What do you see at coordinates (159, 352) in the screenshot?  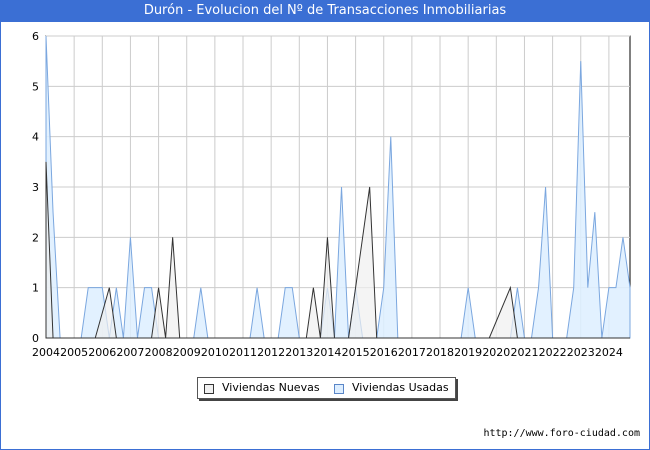 I see `x-tick-label: 2008` at bounding box center [159, 352].